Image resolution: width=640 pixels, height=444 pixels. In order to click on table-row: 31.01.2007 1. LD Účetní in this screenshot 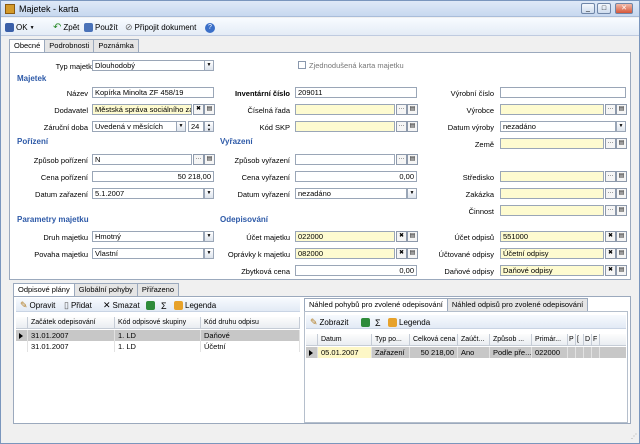, I will do `click(158, 346)`.